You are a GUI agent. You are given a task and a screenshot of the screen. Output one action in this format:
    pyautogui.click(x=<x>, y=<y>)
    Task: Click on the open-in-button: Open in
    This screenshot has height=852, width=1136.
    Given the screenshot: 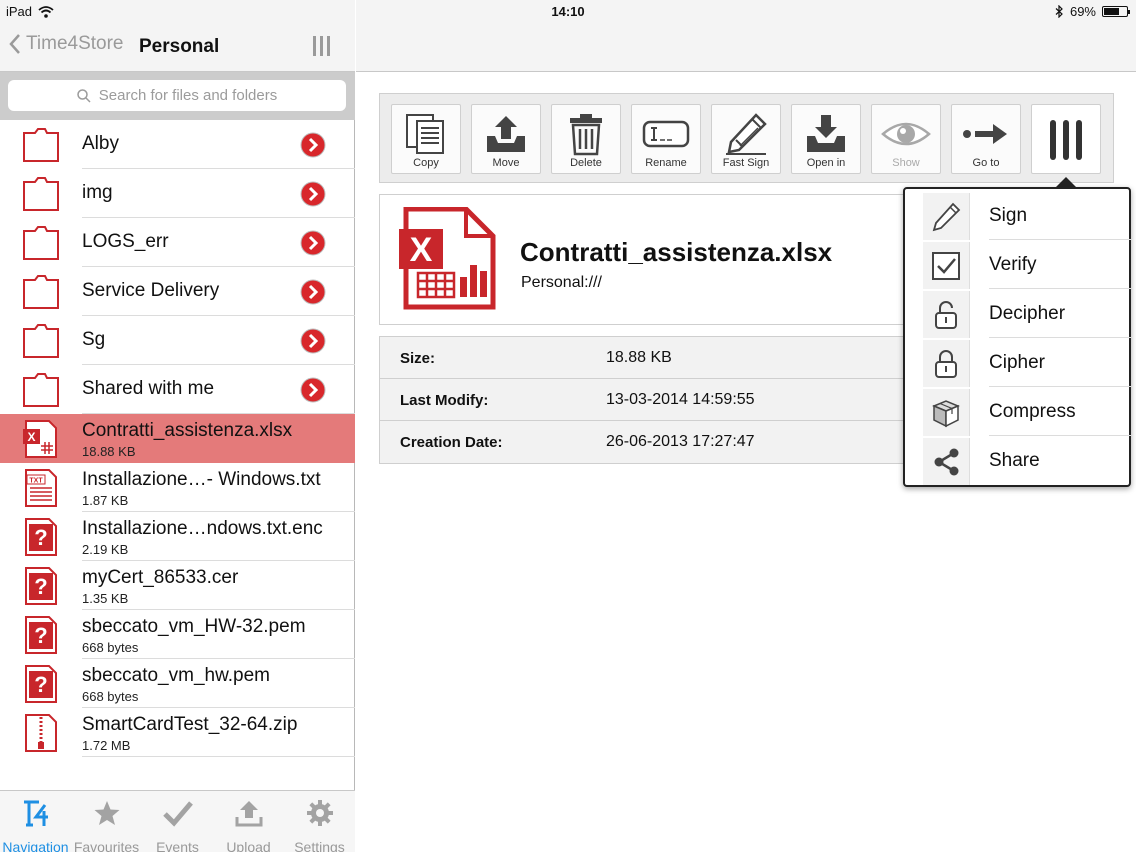 What is the action you would take?
    pyautogui.click(x=826, y=139)
    